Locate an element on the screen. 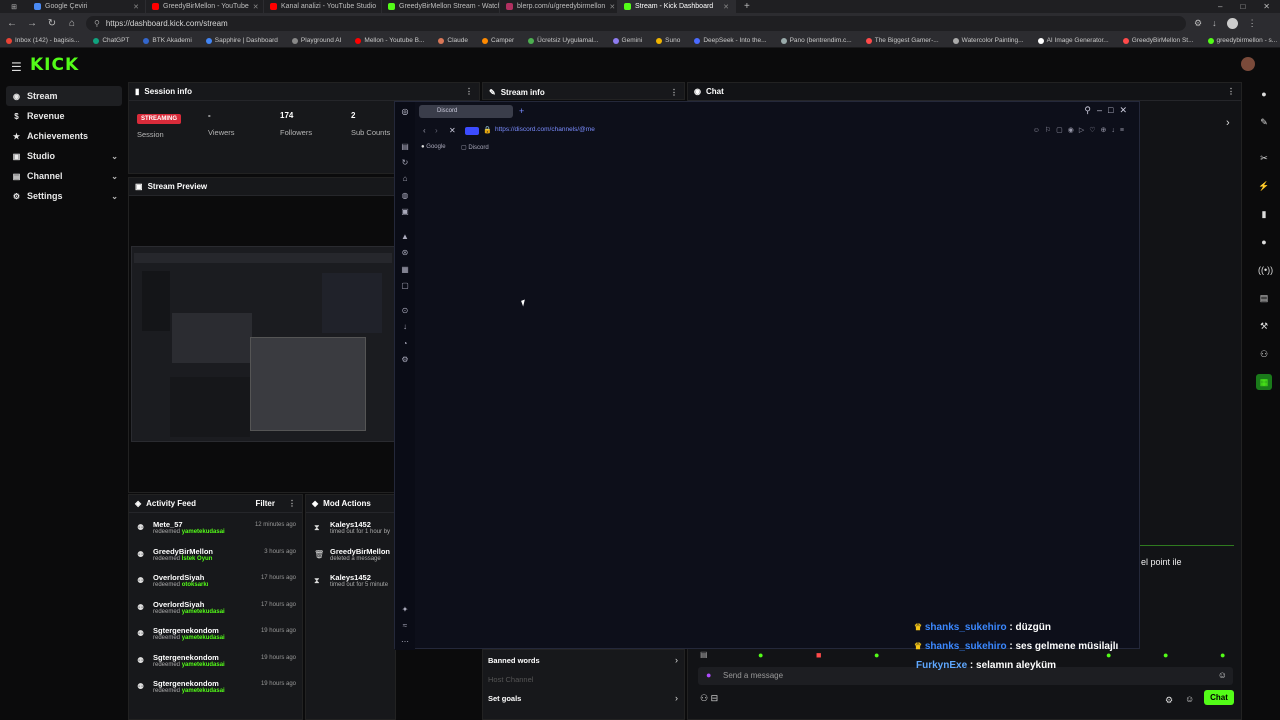 This screenshot has height=720, width=1280. mic-icon: ● is located at coordinates (708, 675).